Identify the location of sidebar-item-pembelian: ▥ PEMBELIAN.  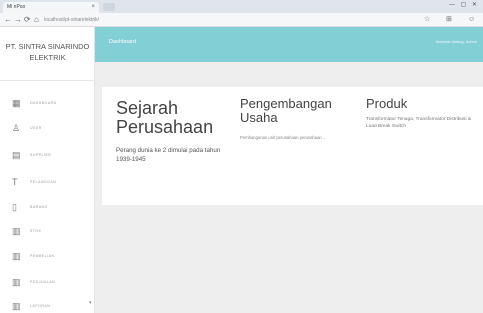
(52, 256).